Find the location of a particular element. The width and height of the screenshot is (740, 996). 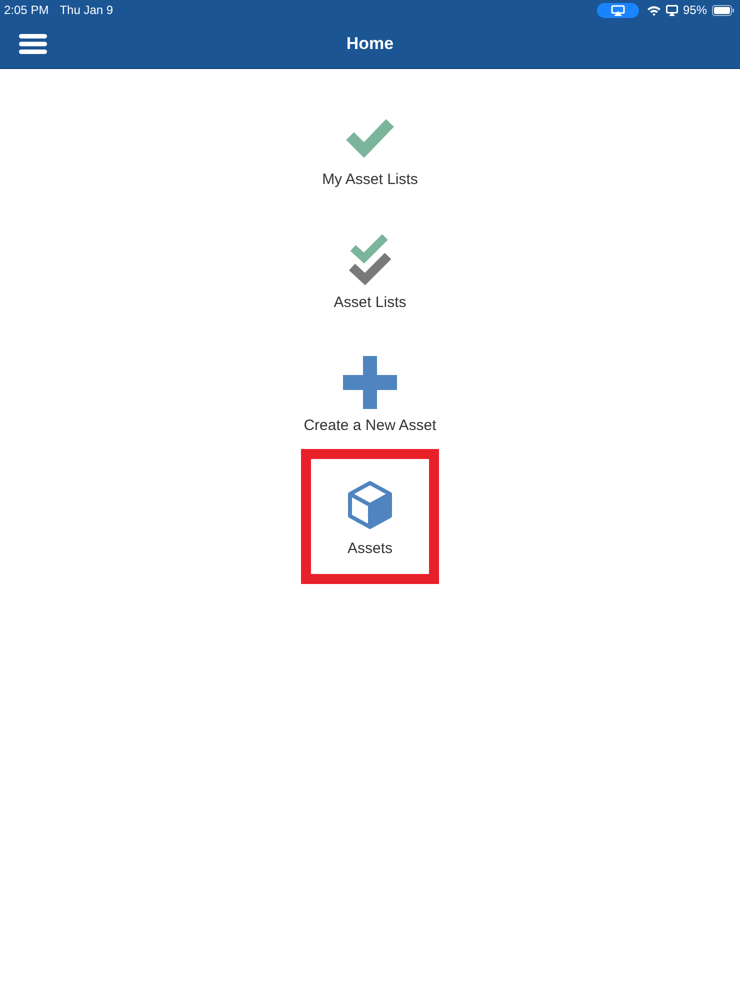

menu-tile: Assets is located at coordinates (370, 516).